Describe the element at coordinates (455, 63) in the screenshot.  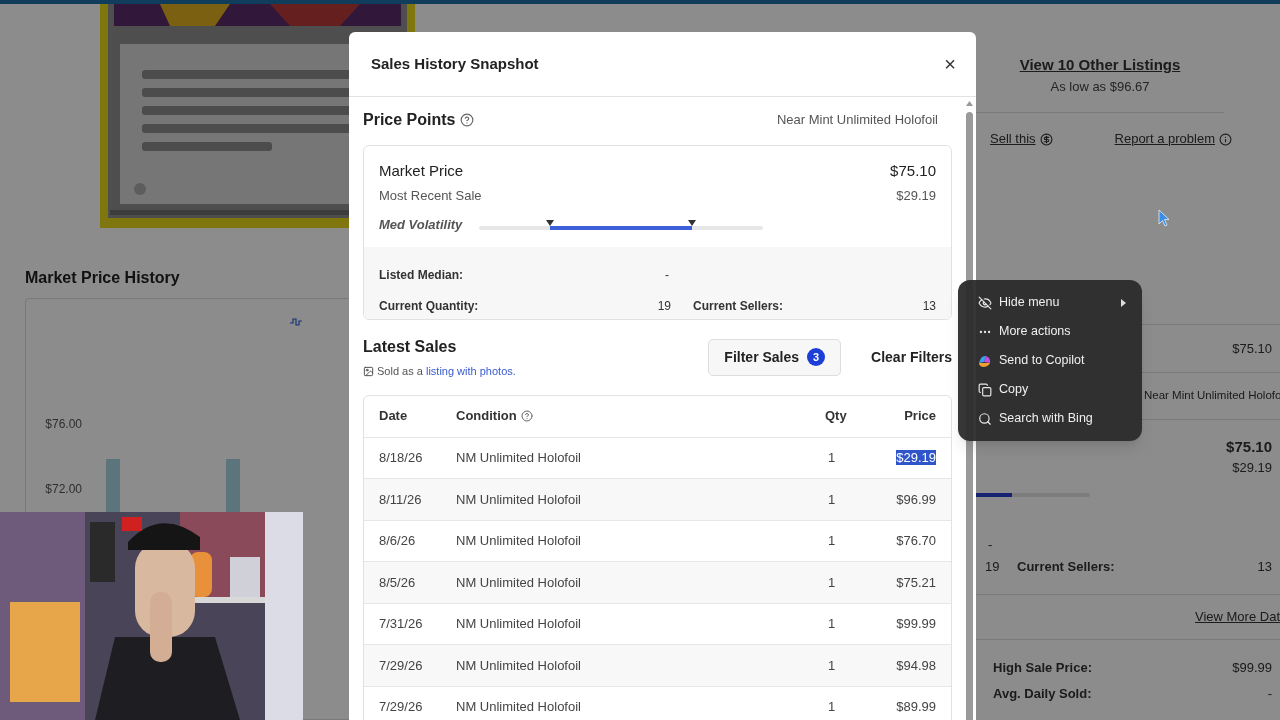
I see `modal-title: Sales History Snapshot` at that location.